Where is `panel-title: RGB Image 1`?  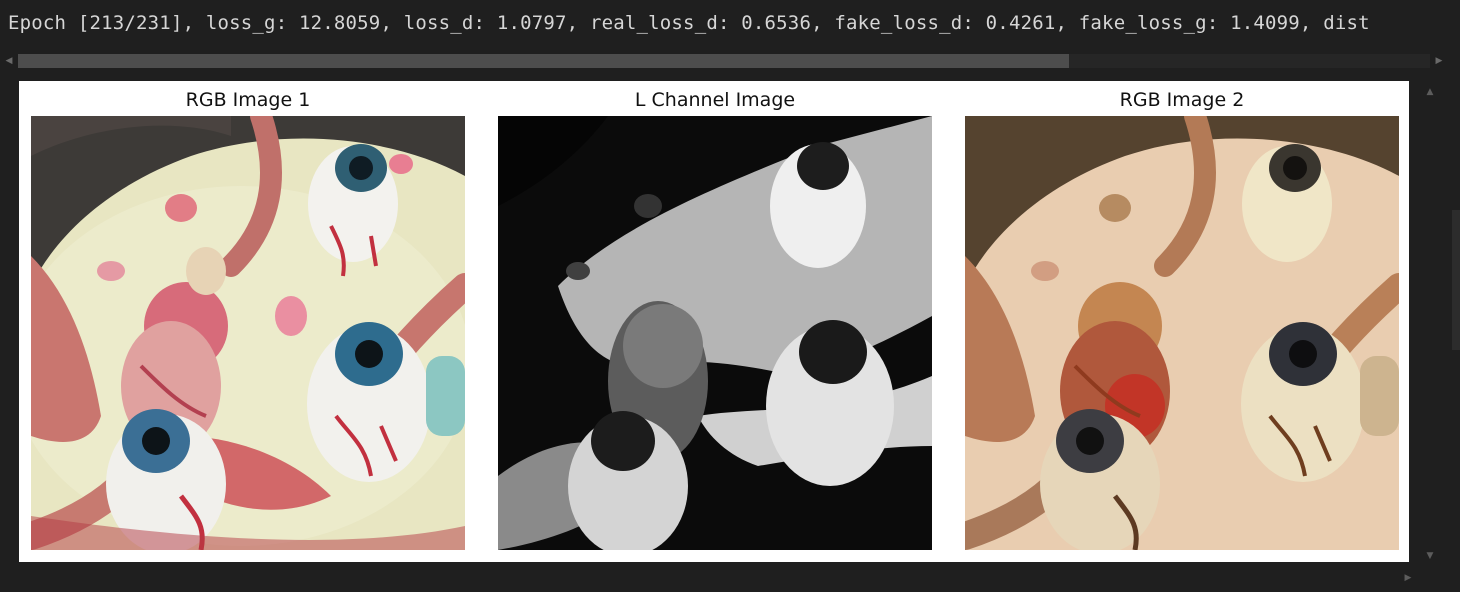
panel-title: RGB Image 1 is located at coordinates (248, 100).